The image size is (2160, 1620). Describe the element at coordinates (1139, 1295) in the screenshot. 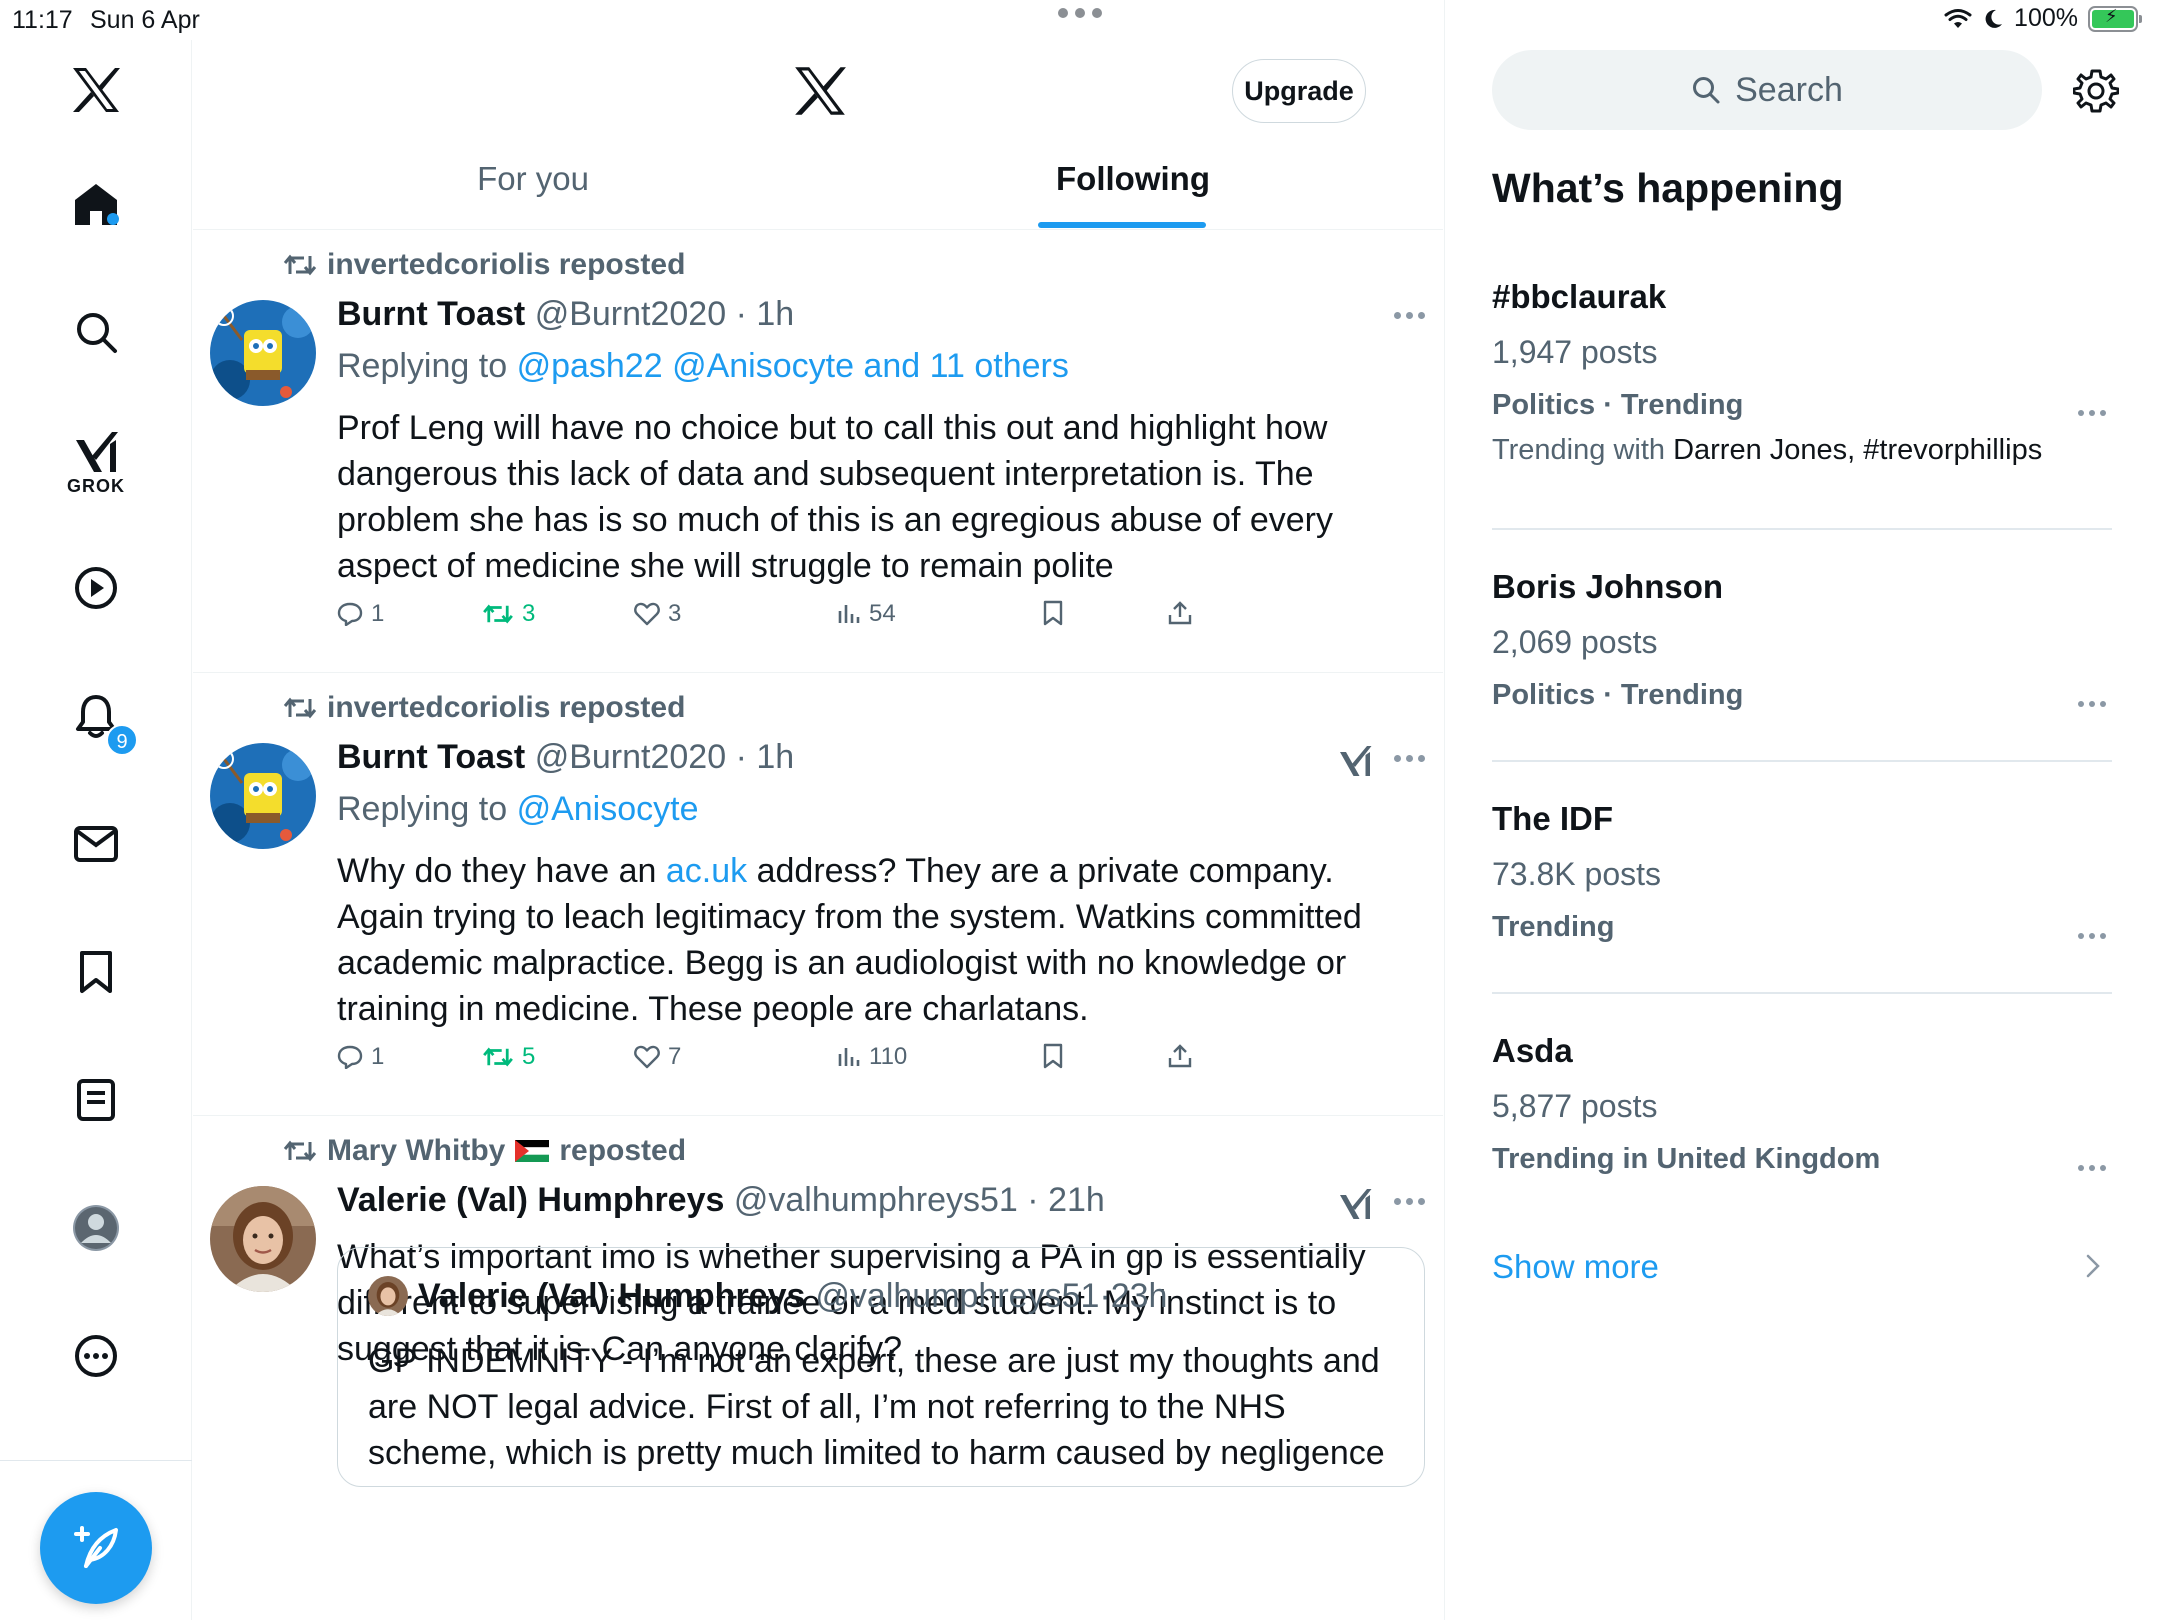

I see `quote-time: 23h` at that location.